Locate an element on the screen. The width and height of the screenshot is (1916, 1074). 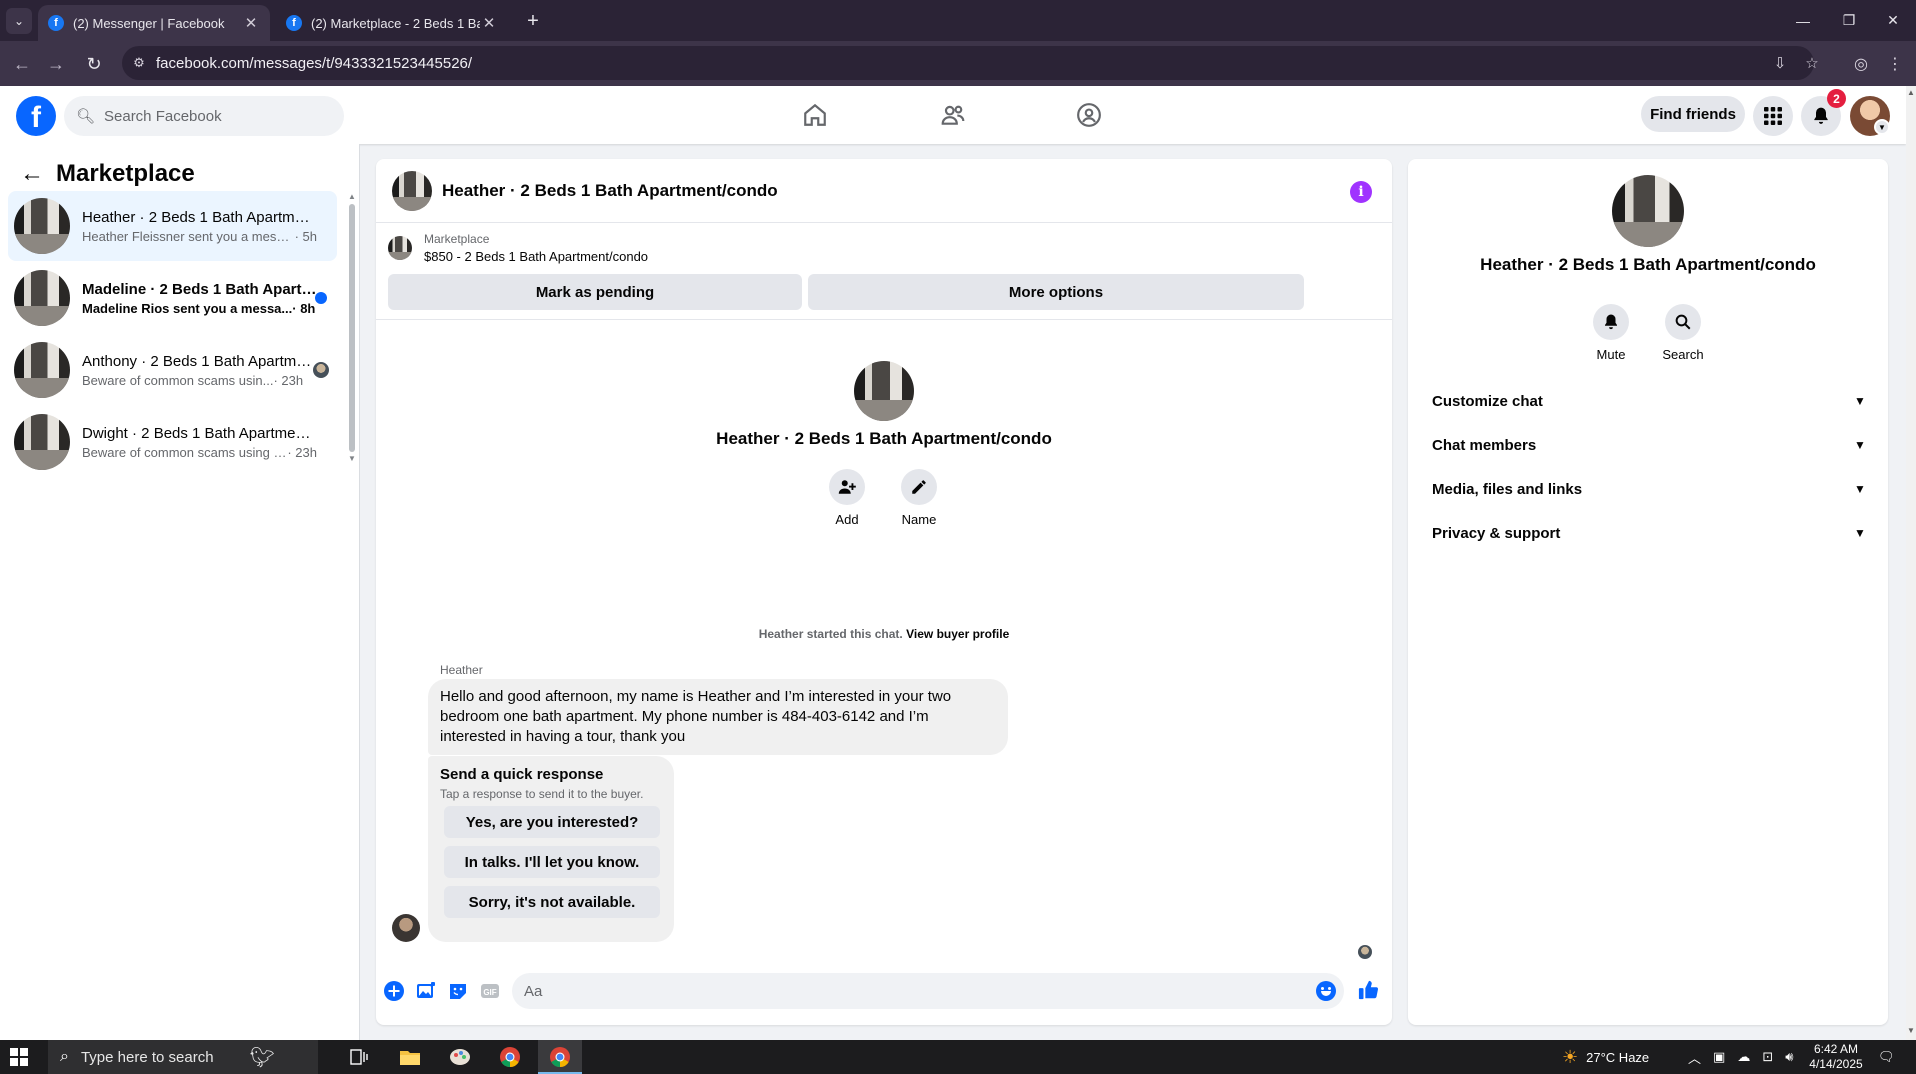
listing-thumbnail is located at coordinates (42, 226).